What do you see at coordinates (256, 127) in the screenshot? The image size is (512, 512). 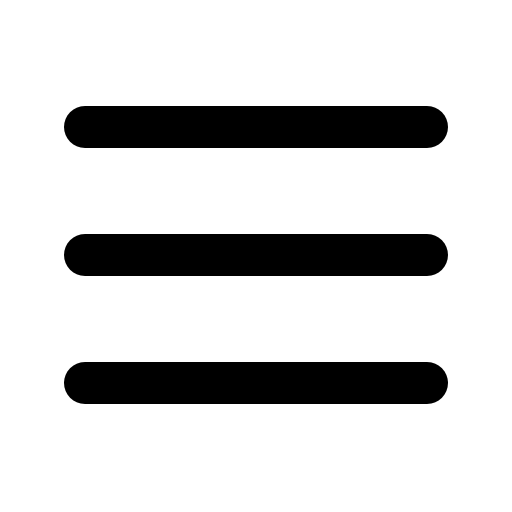 I see `menu-bar-top` at bounding box center [256, 127].